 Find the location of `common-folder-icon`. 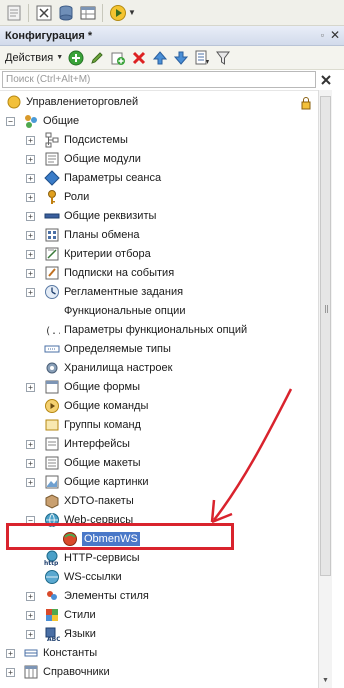

common-folder-icon is located at coordinates (31, 121).